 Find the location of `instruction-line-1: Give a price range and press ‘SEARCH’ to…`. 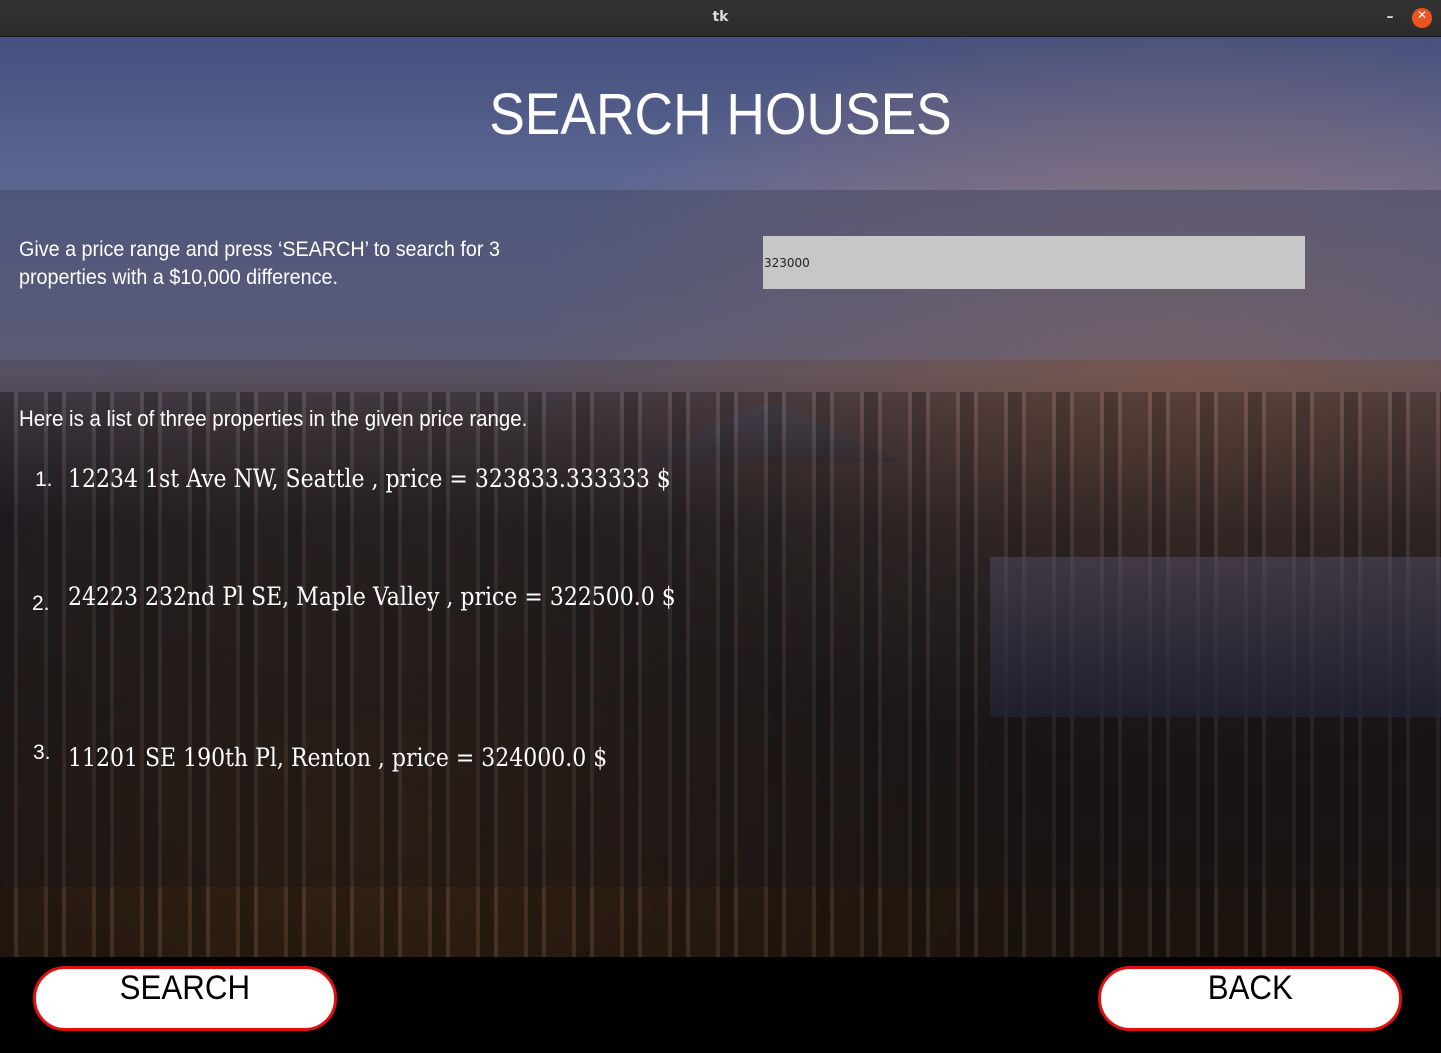

instruction-line-1: Give a price range and press ‘SEARCH’ to… is located at coordinates (259, 249).